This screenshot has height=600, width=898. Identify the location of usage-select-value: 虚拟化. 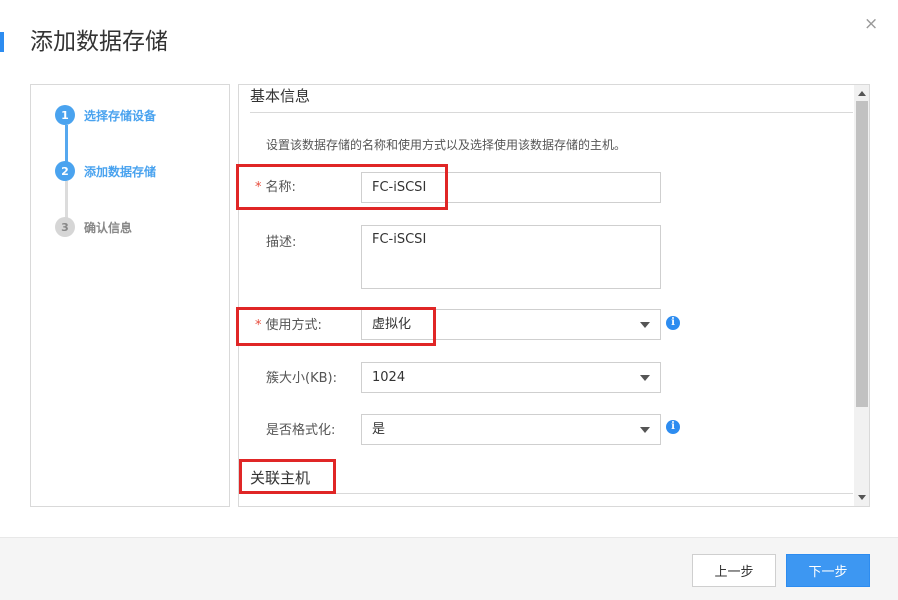
(392, 324).